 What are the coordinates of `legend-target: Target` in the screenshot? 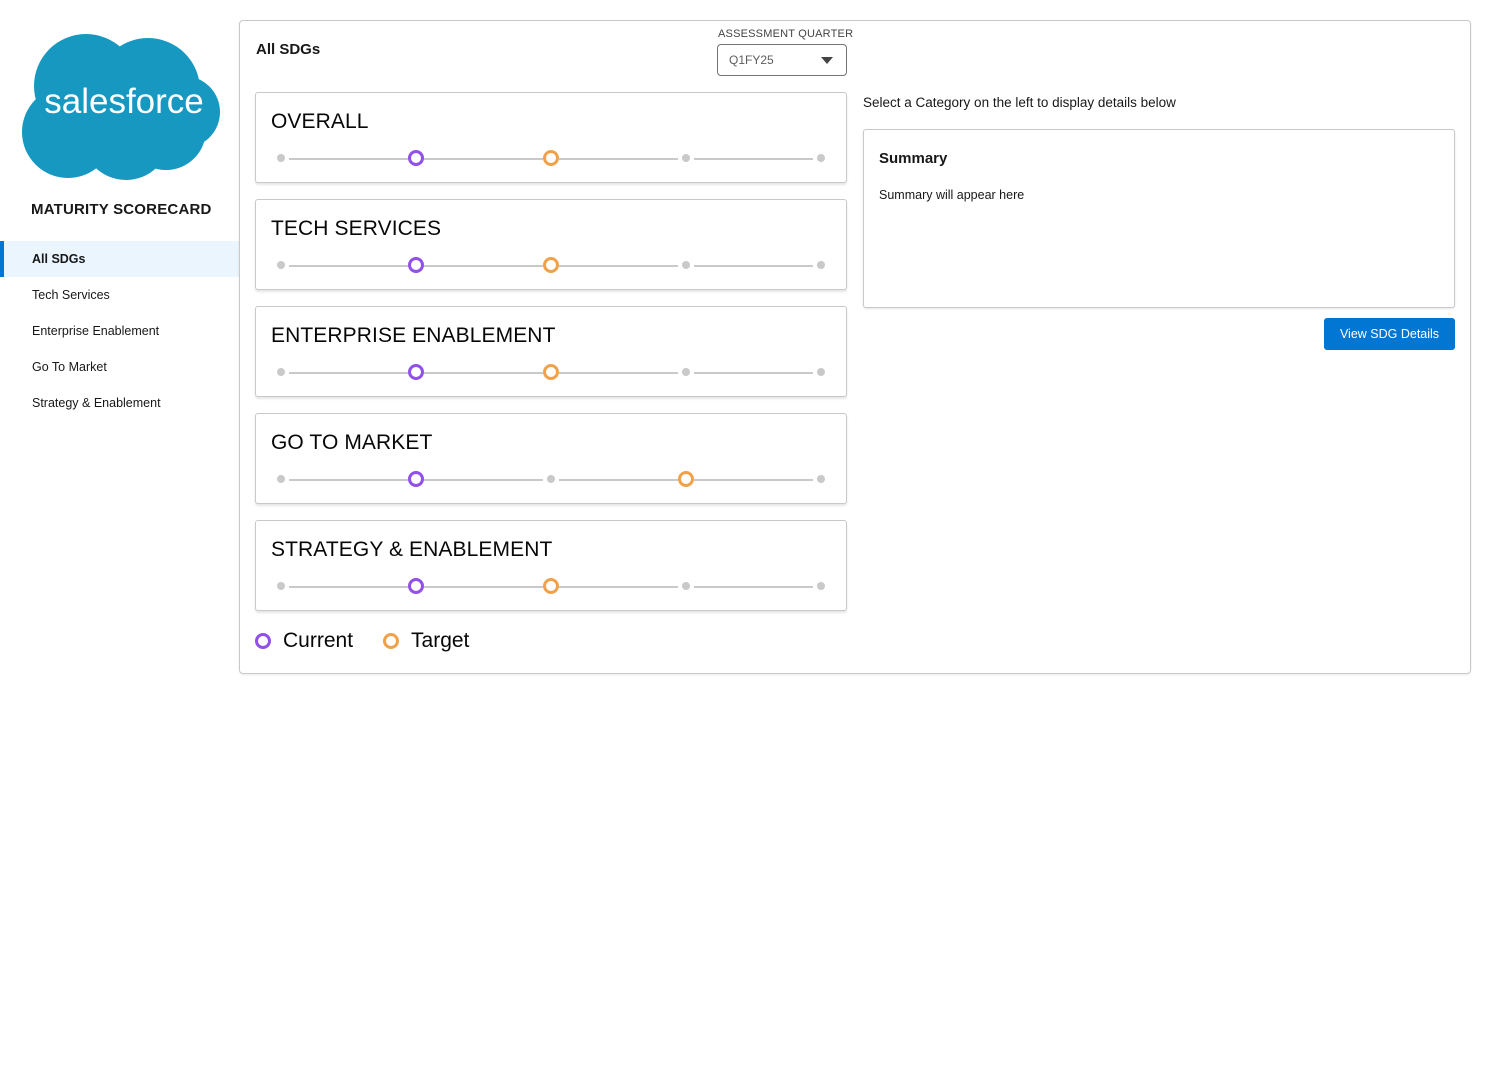 It's located at (426, 641).